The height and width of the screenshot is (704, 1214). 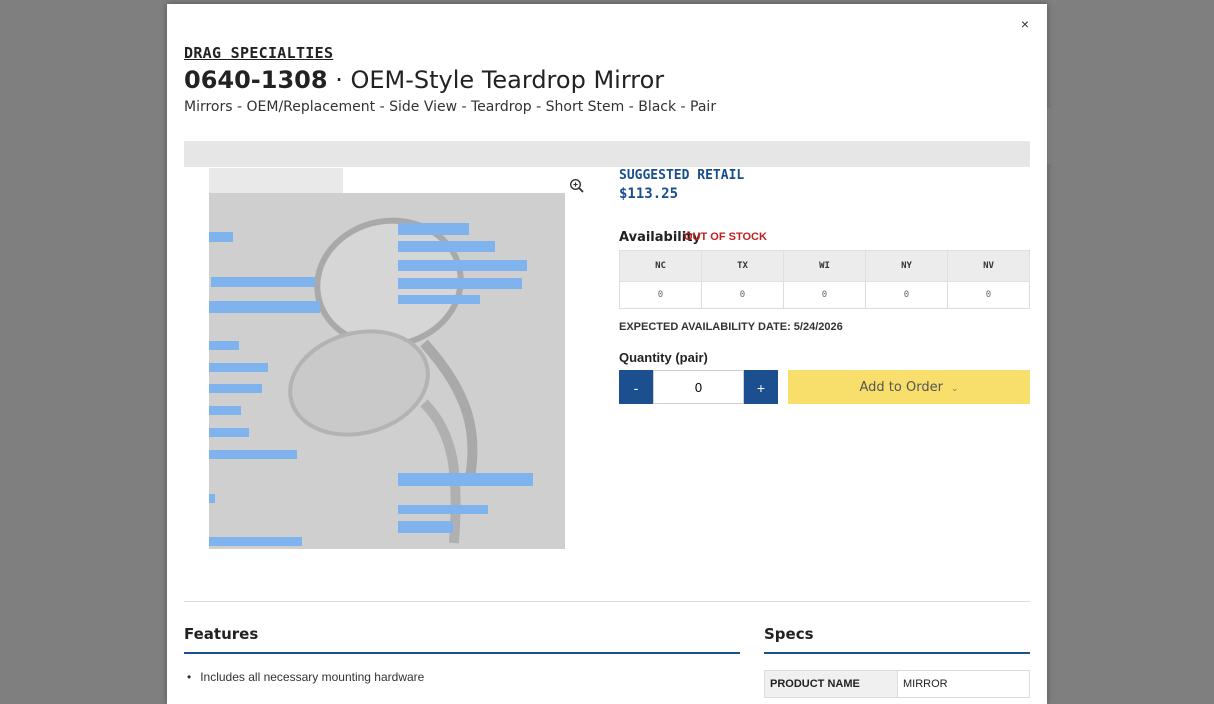 What do you see at coordinates (761, 387) in the screenshot?
I see `quantity-increase-button: +` at bounding box center [761, 387].